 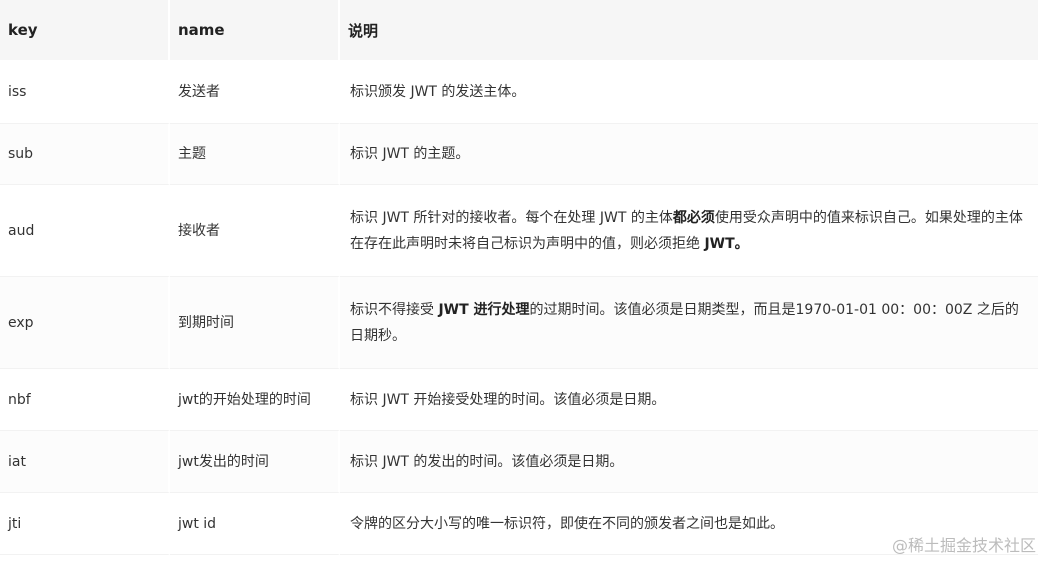 I want to click on cell-key: iat, so click(x=85, y=462).